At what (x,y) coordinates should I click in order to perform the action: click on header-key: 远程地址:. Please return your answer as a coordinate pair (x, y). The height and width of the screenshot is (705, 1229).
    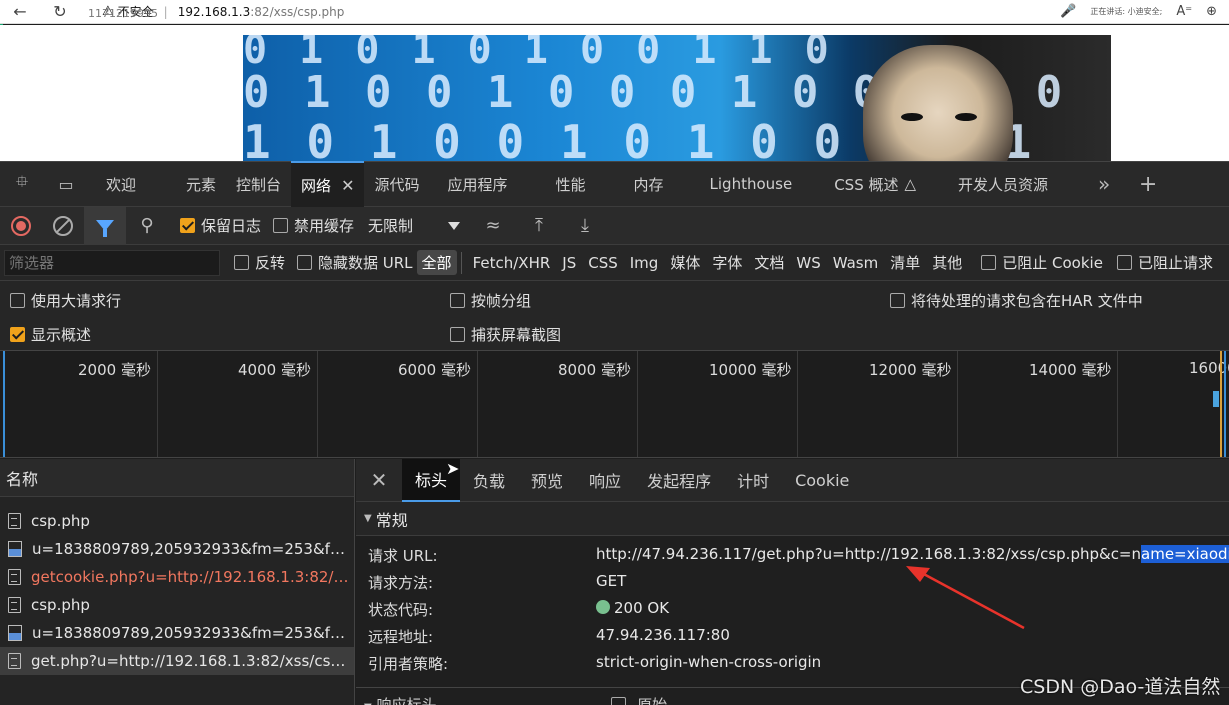
    Looking at the image, I should click on (401, 637).